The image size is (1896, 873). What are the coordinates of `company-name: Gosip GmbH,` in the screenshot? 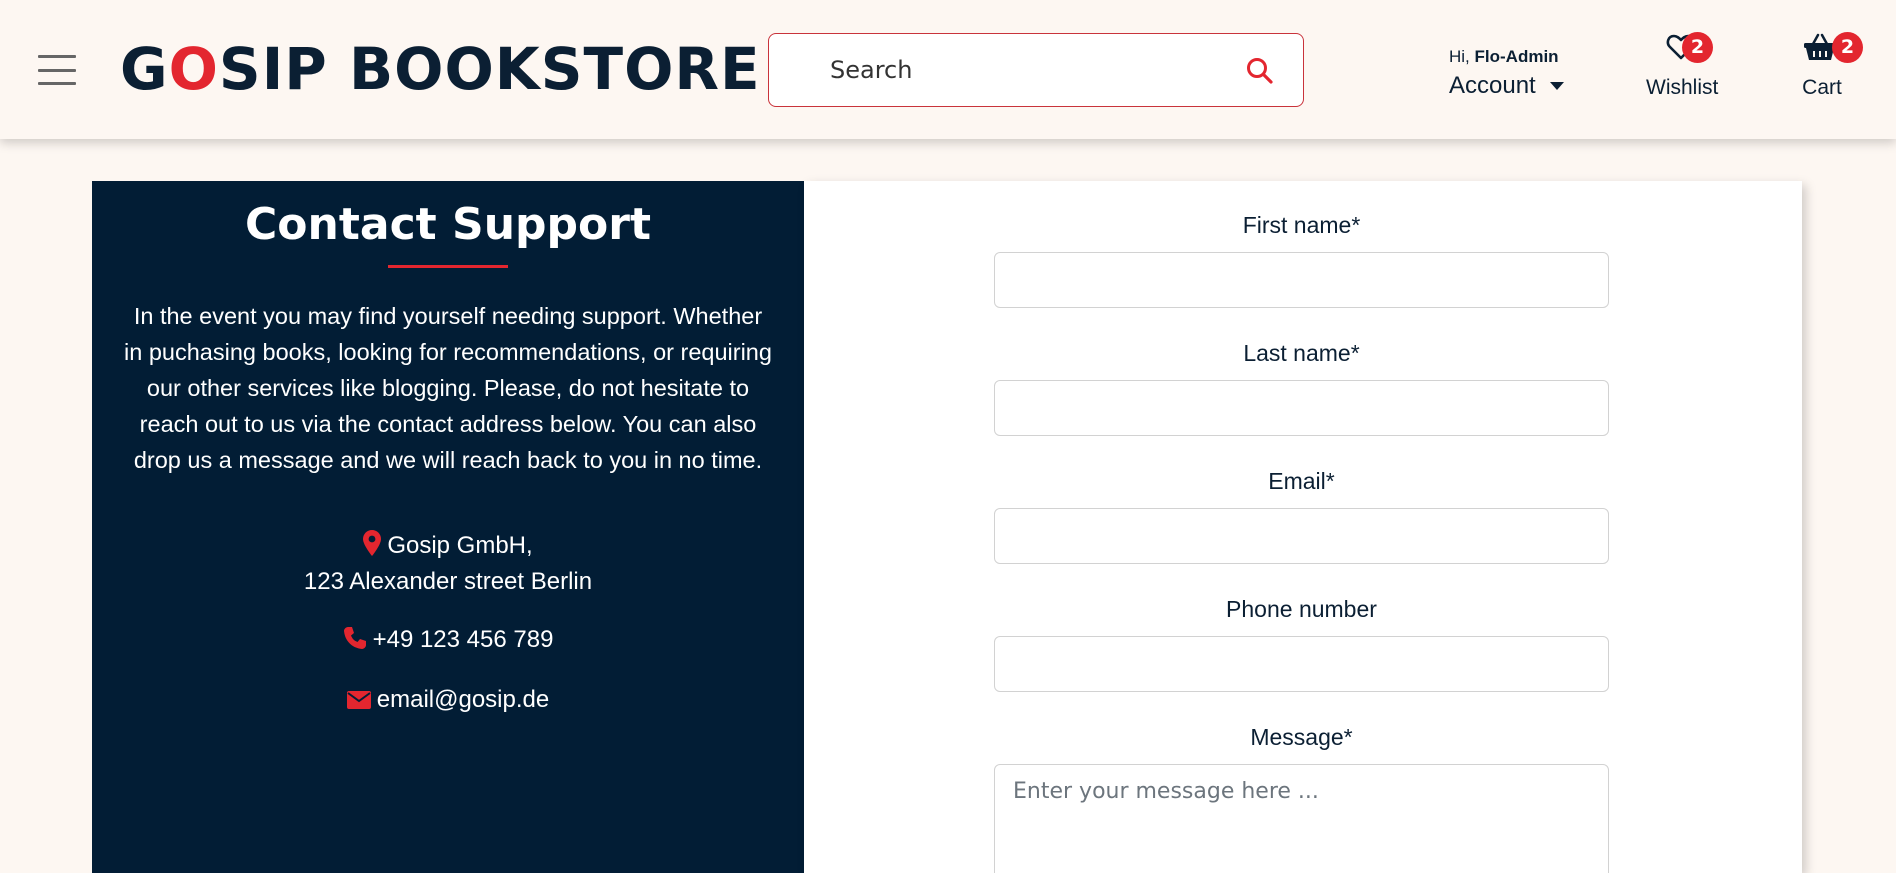 It's located at (460, 545).